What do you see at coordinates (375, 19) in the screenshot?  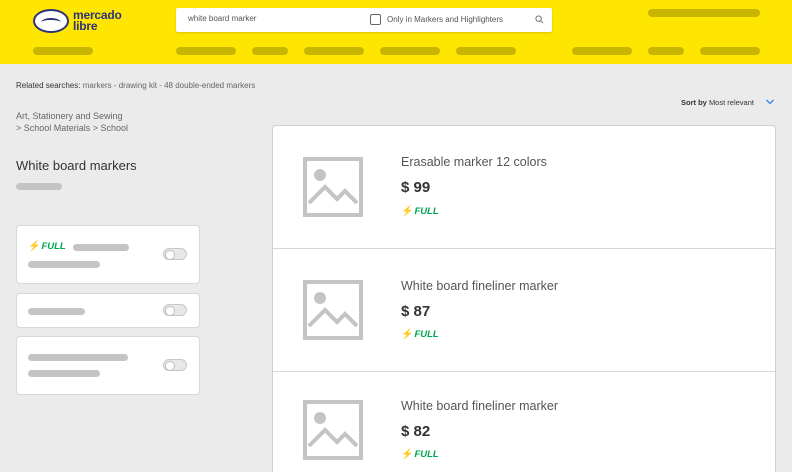 I see `category-filter-checkbox` at bounding box center [375, 19].